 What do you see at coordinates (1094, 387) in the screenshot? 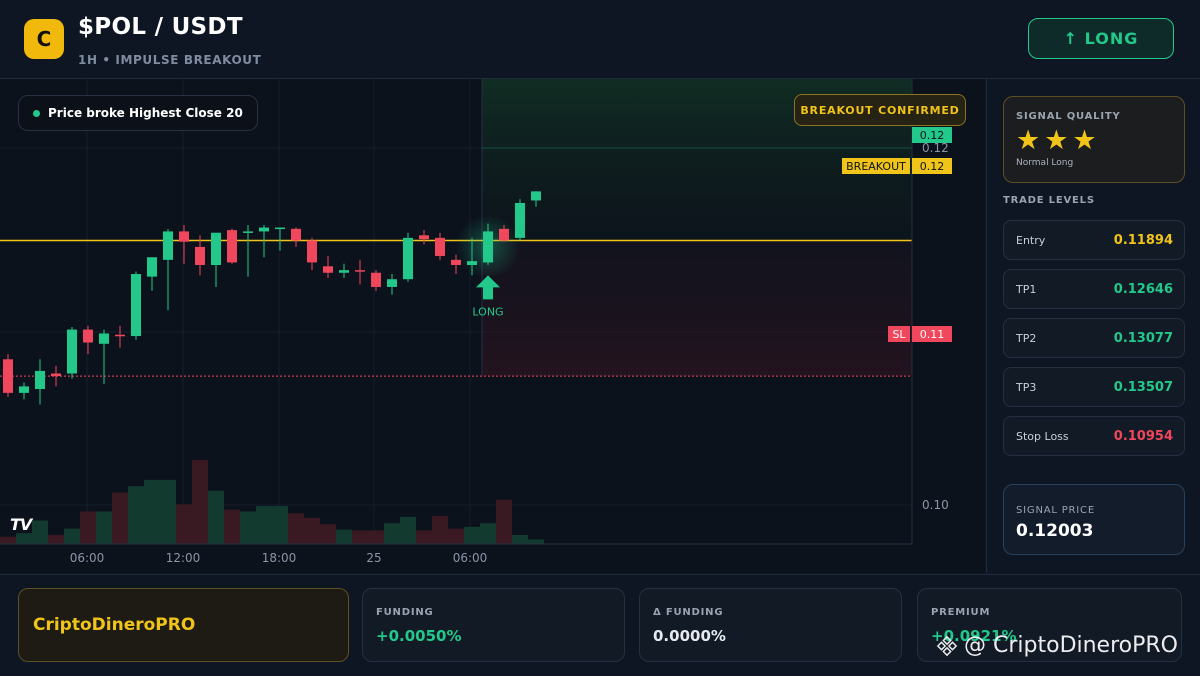
I see `trade-level-row: TP3 0.13507` at bounding box center [1094, 387].